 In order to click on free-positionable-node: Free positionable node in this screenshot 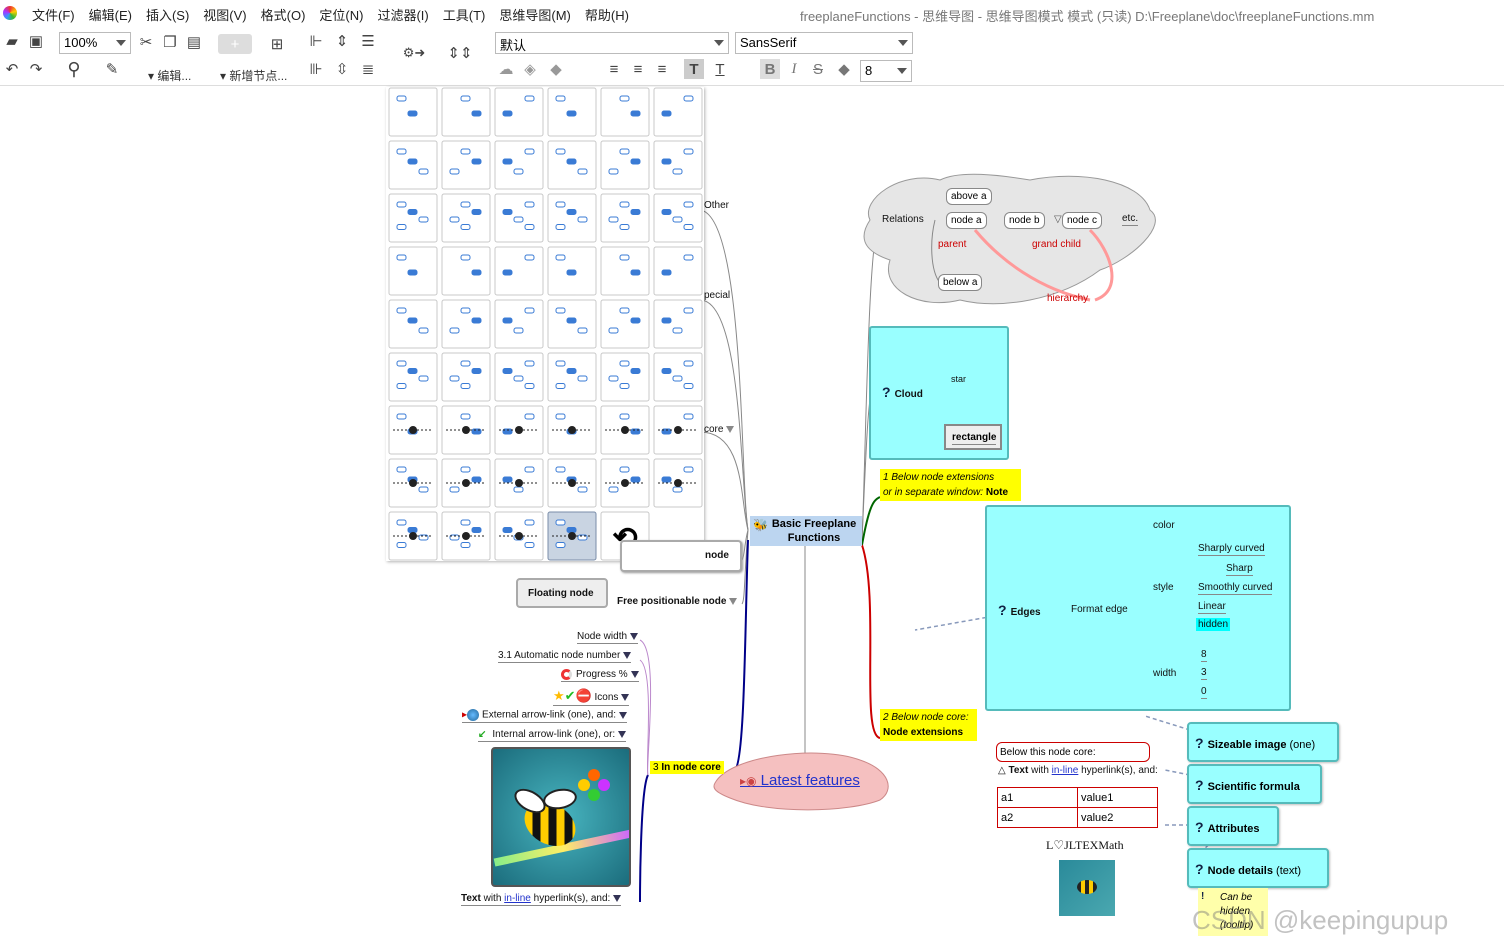, I will do `click(677, 601)`.